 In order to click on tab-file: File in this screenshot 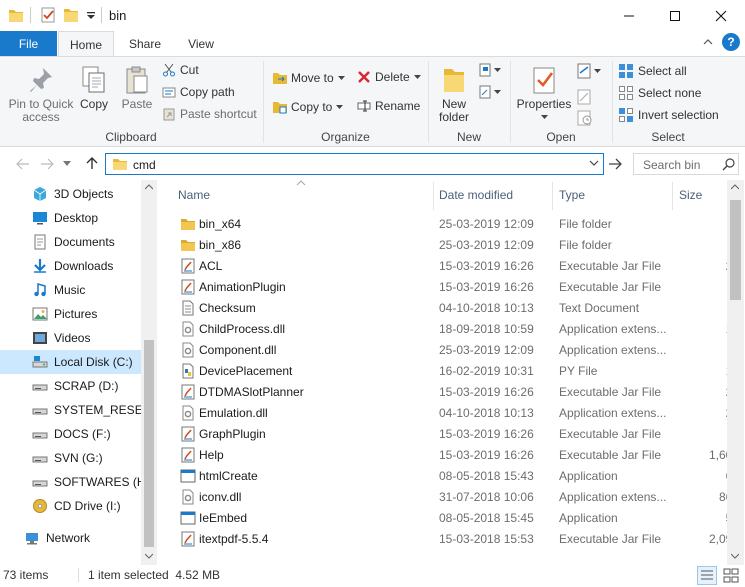, I will do `click(28, 43)`.